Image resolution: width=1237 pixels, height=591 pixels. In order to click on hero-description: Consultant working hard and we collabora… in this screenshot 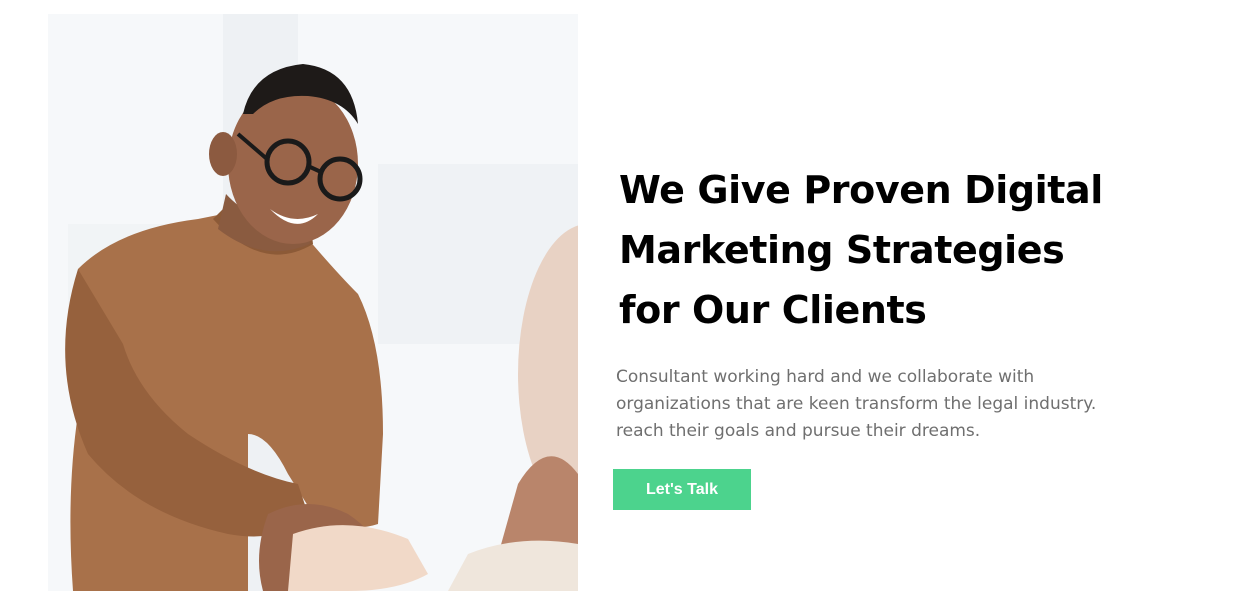, I will do `click(856, 404)`.